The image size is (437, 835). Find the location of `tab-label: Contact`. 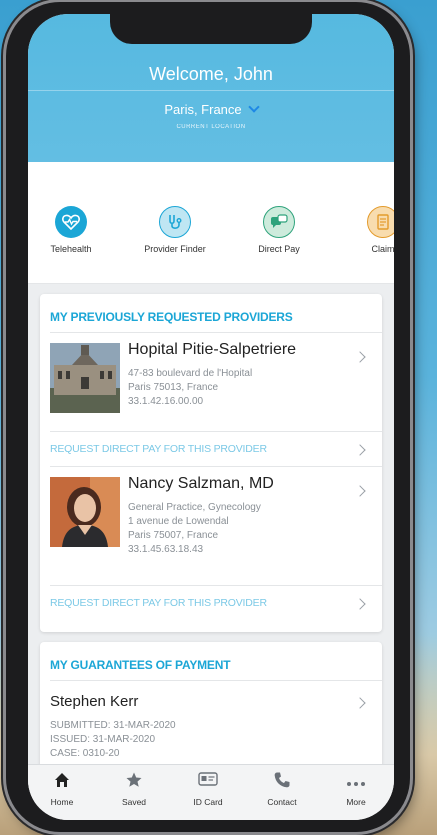

tab-label: Contact is located at coordinates (282, 802).